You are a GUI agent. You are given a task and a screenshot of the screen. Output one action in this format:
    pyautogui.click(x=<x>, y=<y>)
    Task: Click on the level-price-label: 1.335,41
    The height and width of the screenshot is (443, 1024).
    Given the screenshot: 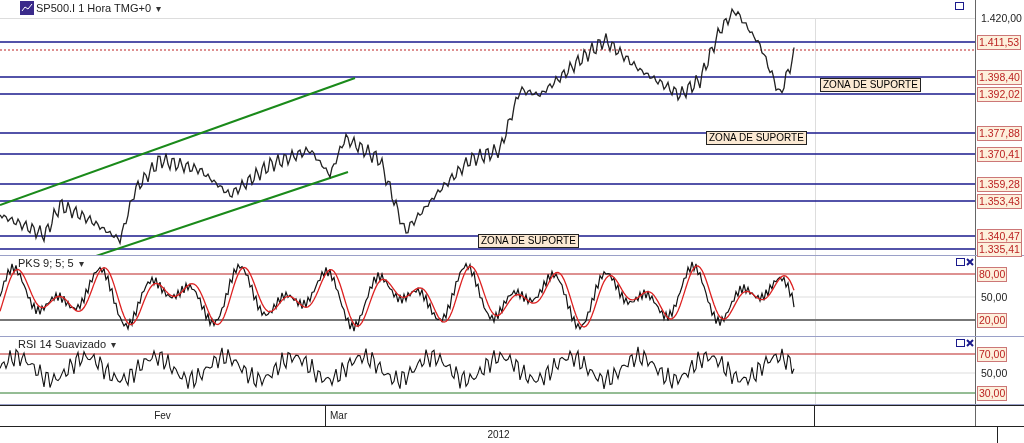 What is the action you would take?
    pyautogui.click(x=999, y=249)
    